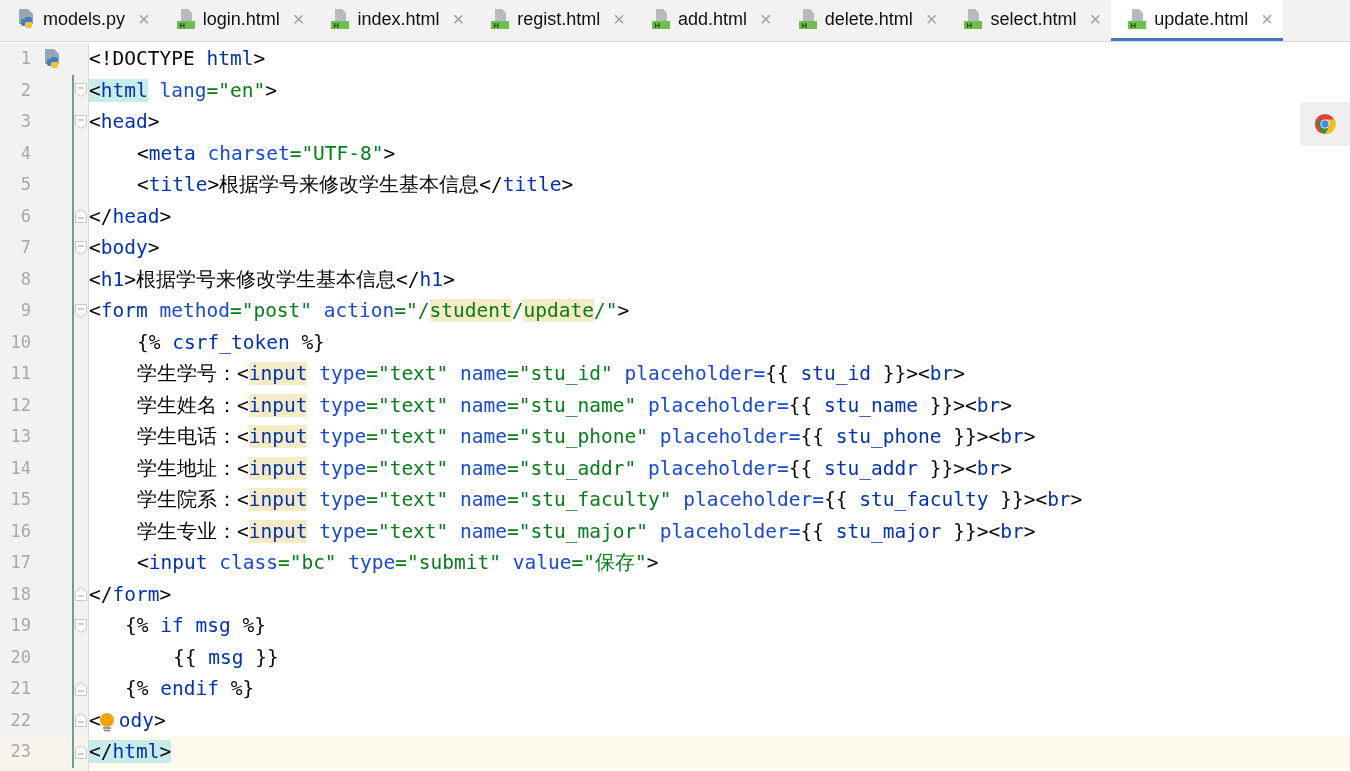 The height and width of the screenshot is (771, 1350). What do you see at coordinates (20, 342) in the screenshot?
I see `line-number: 10` at bounding box center [20, 342].